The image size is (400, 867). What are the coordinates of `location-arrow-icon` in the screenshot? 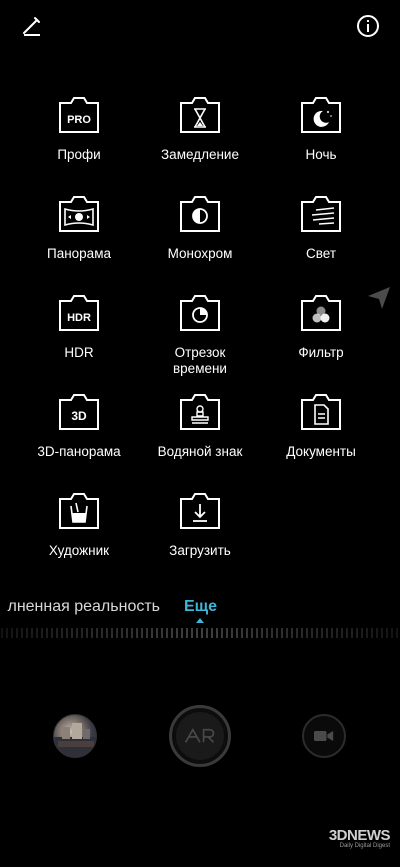 It's located at (379, 297).